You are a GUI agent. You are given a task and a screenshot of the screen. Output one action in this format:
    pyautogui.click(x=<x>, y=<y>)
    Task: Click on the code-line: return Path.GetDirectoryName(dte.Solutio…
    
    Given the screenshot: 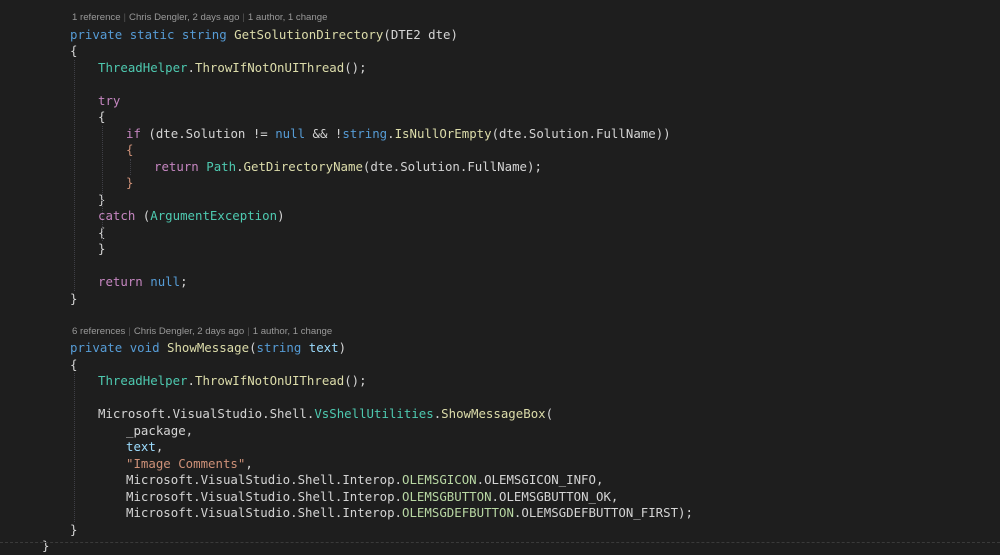 What is the action you would take?
    pyautogui.click(x=348, y=167)
    